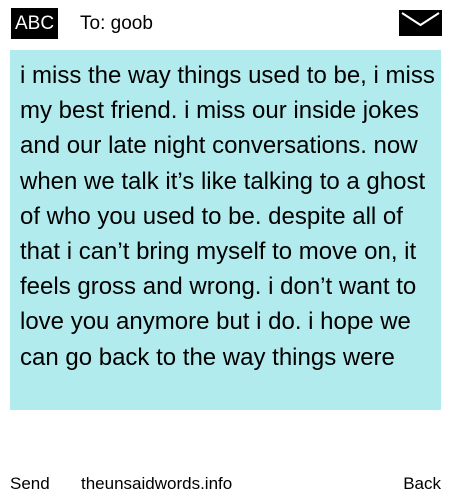 Image resolution: width=450 pixels, height=500 pixels. I want to click on site-label: theunsaidwords.info, so click(157, 483).